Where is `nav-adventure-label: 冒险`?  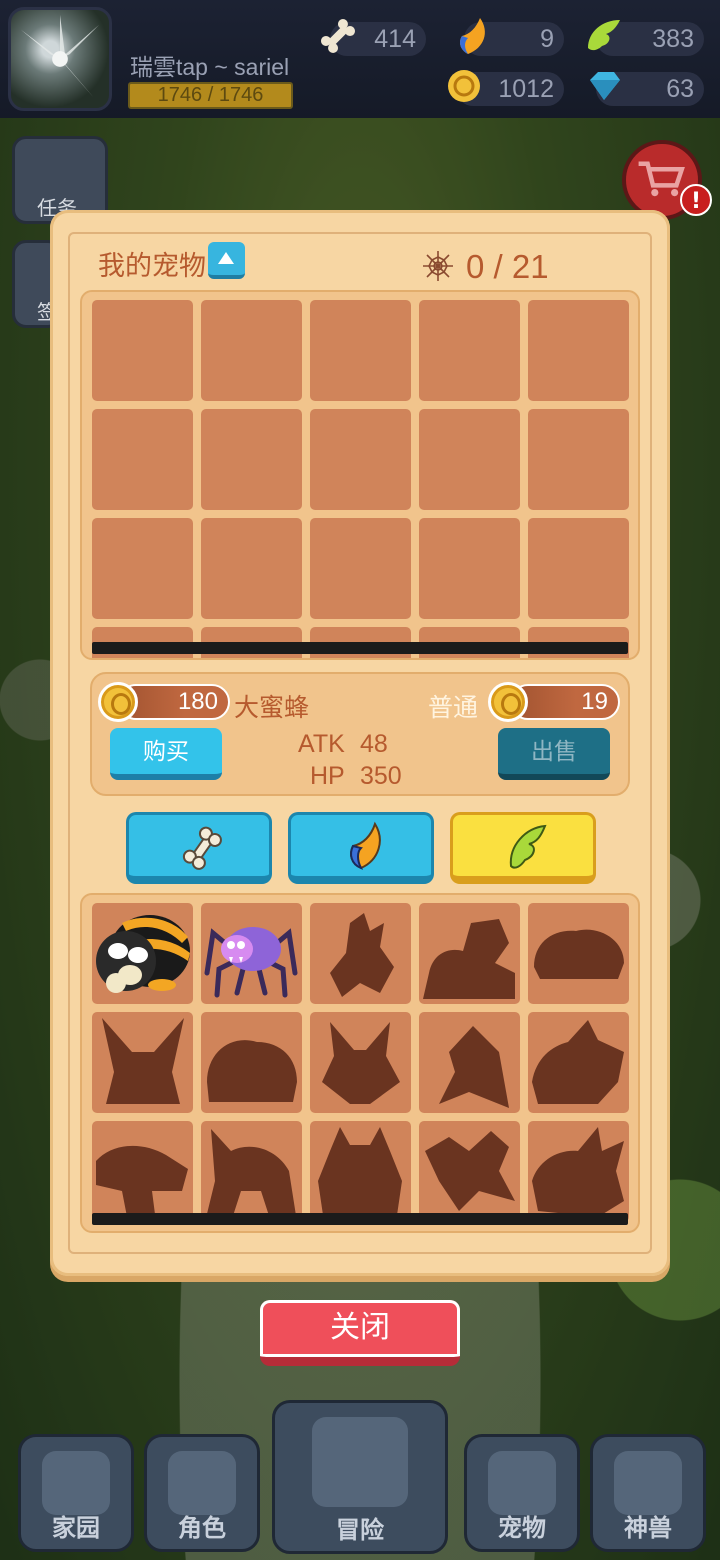 nav-adventure-label: 冒险 is located at coordinates (360, 1530).